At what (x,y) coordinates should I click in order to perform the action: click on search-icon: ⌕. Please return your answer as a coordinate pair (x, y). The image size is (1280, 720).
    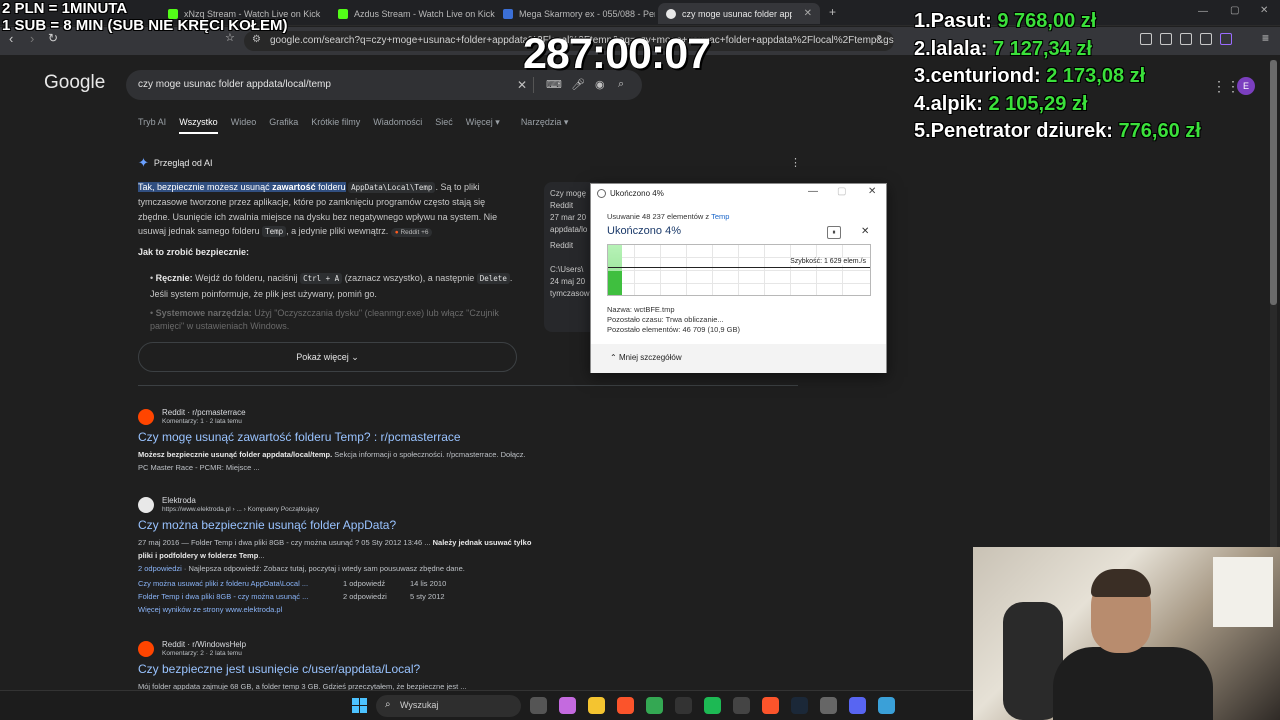
    Looking at the image, I should click on (621, 84).